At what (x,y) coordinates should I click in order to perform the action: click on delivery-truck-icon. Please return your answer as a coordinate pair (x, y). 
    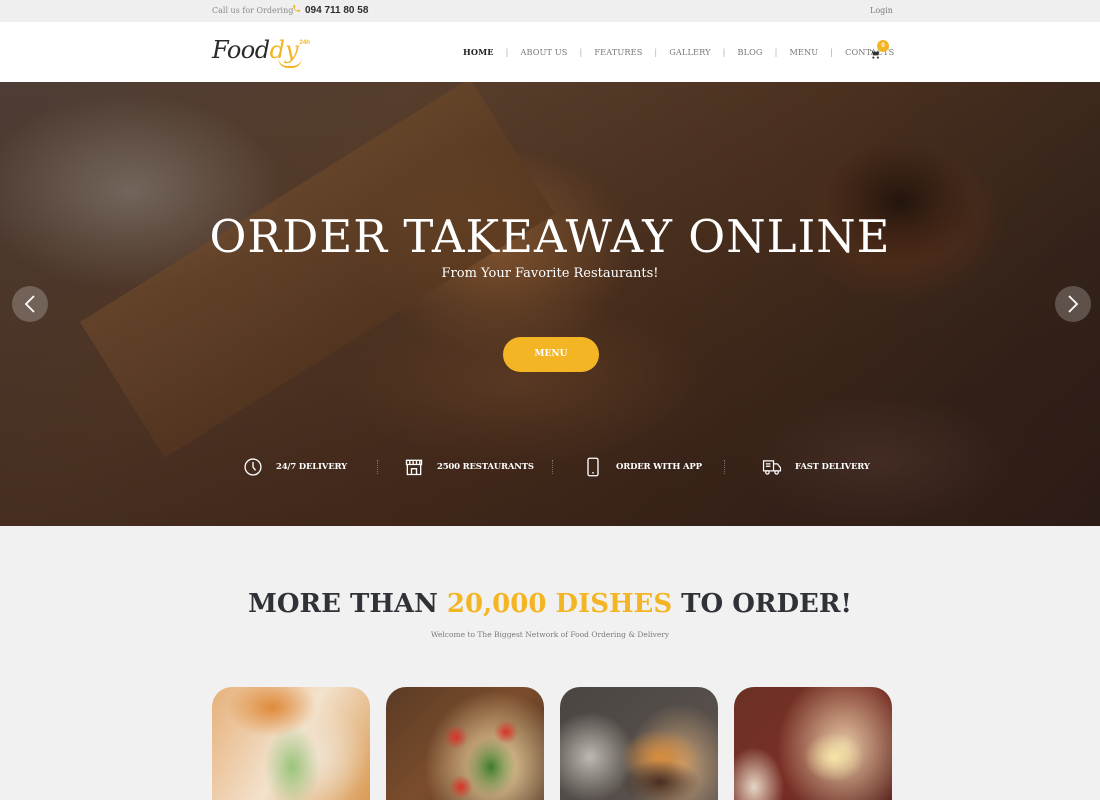
    Looking at the image, I should click on (772, 467).